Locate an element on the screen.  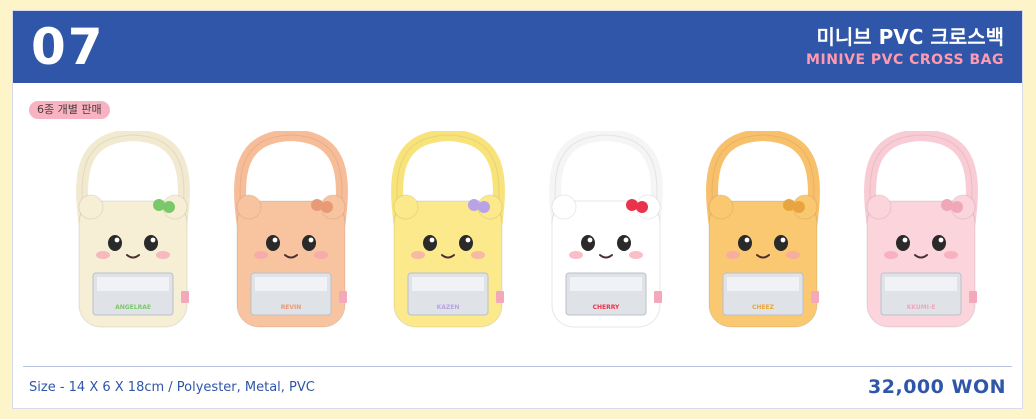
bag-item: KAZEN is located at coordinates (448, 231).